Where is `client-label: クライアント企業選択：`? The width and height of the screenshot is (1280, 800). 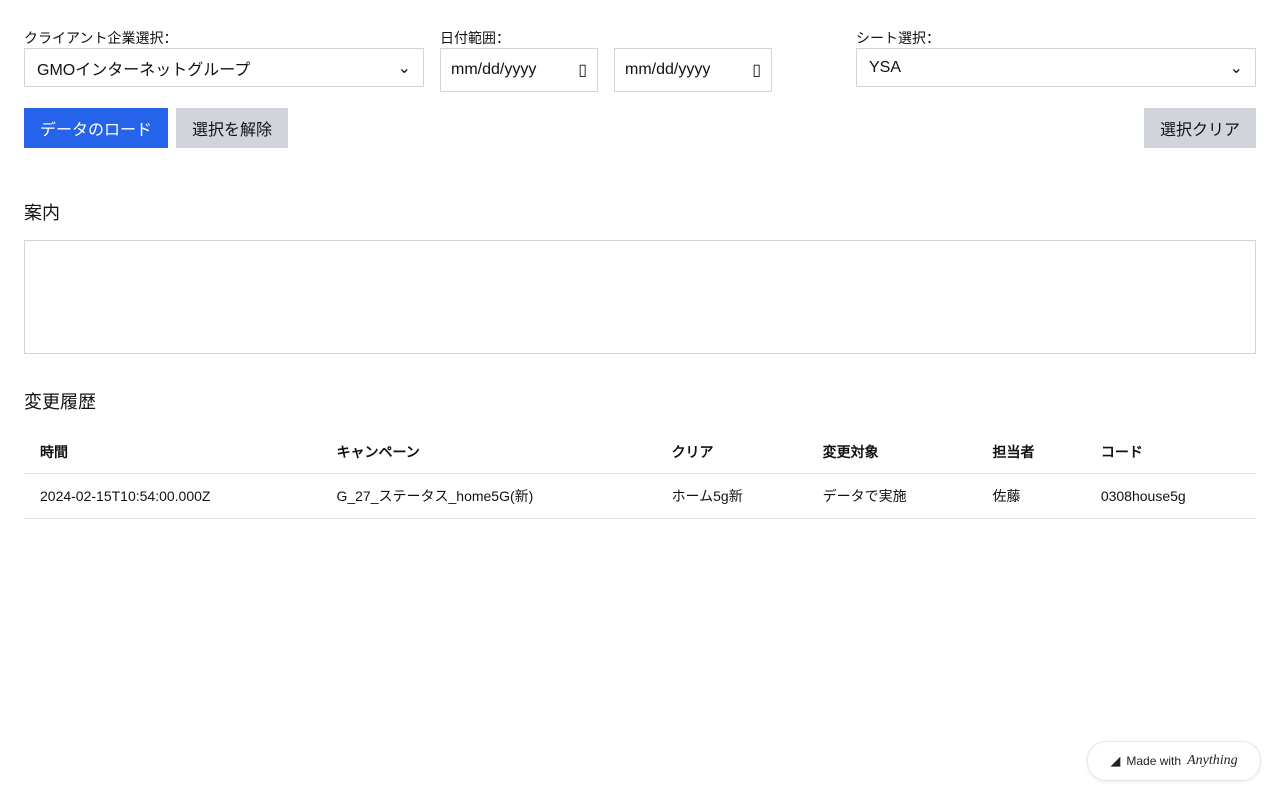 client-label: クライアント企業選択： is located at coordinates (101, 38).